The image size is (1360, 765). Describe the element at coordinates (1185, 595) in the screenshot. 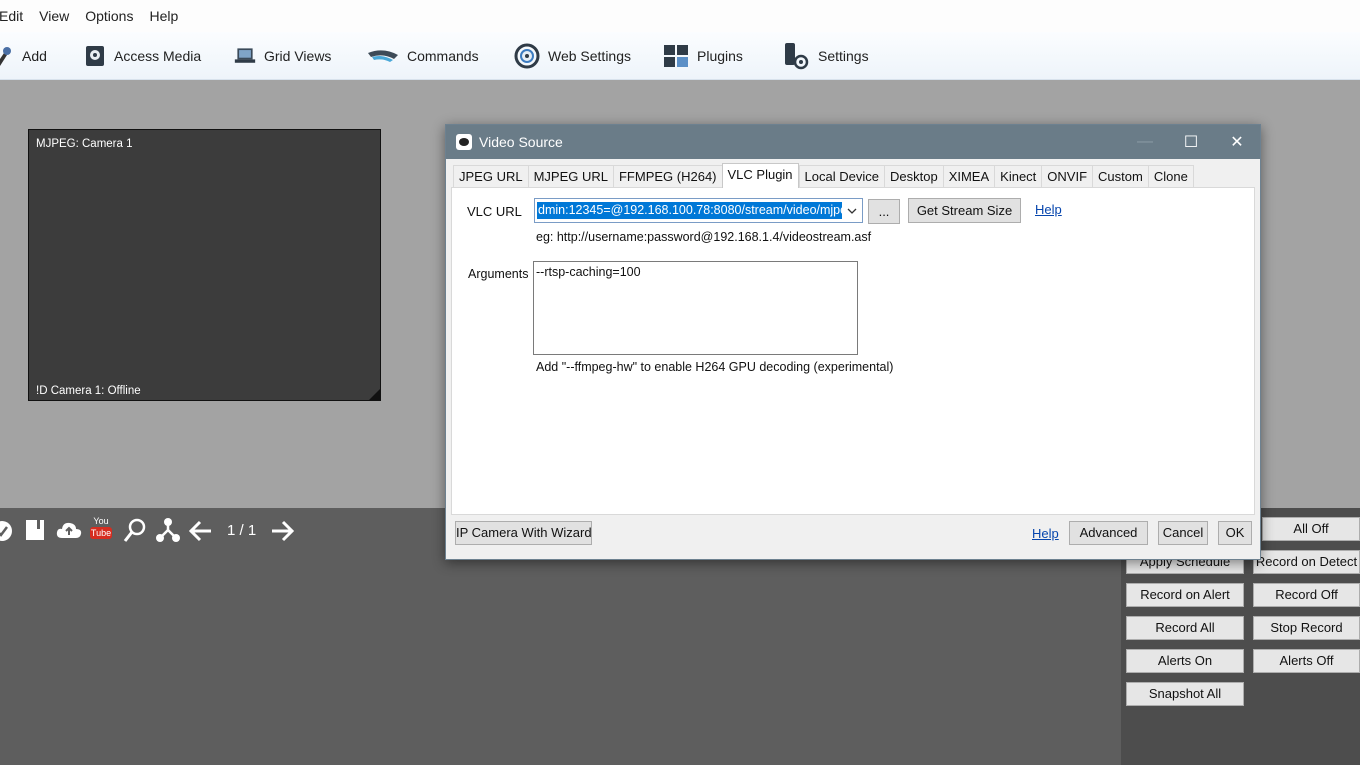

I see `record-on-alert-button: Record on Alert` at that location.